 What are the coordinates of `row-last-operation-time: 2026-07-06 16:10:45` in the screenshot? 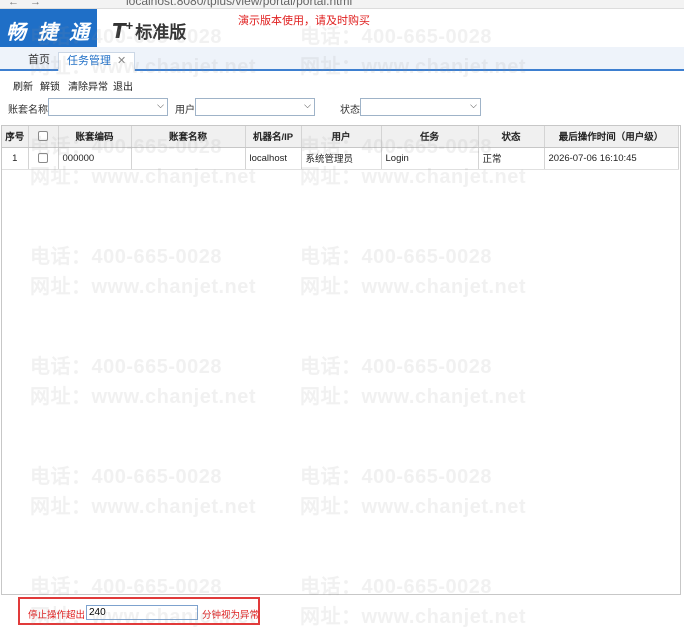 It's located at (611, 158).